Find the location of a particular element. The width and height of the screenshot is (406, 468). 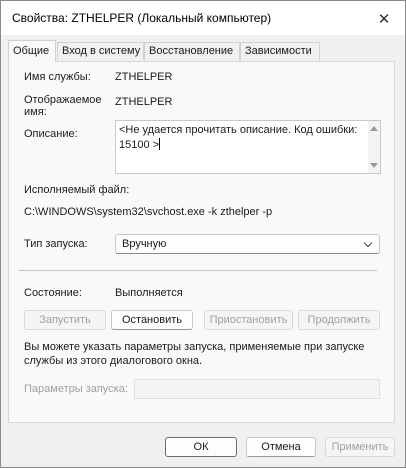

start-params-label: Параметры запуска: is located at coordinates (76, 389).